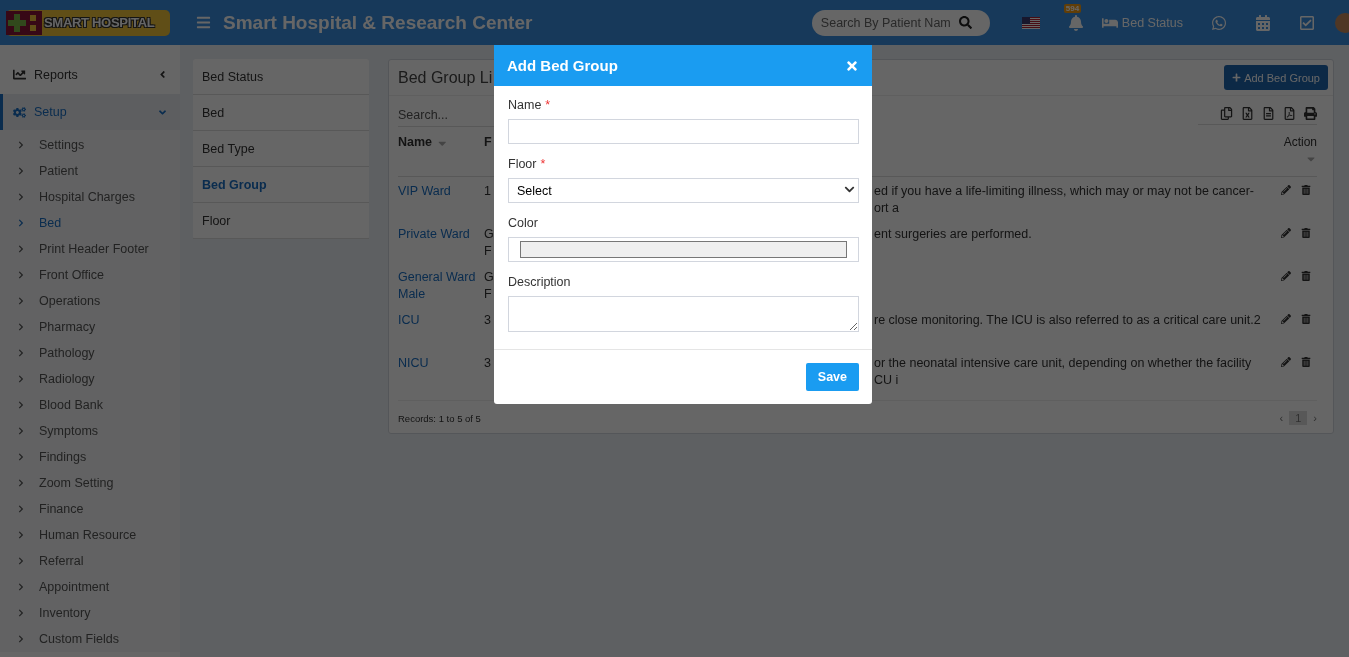  Describe the element at coordinates (1310, 113) in the screenshot. I see `print-icon` at that location.